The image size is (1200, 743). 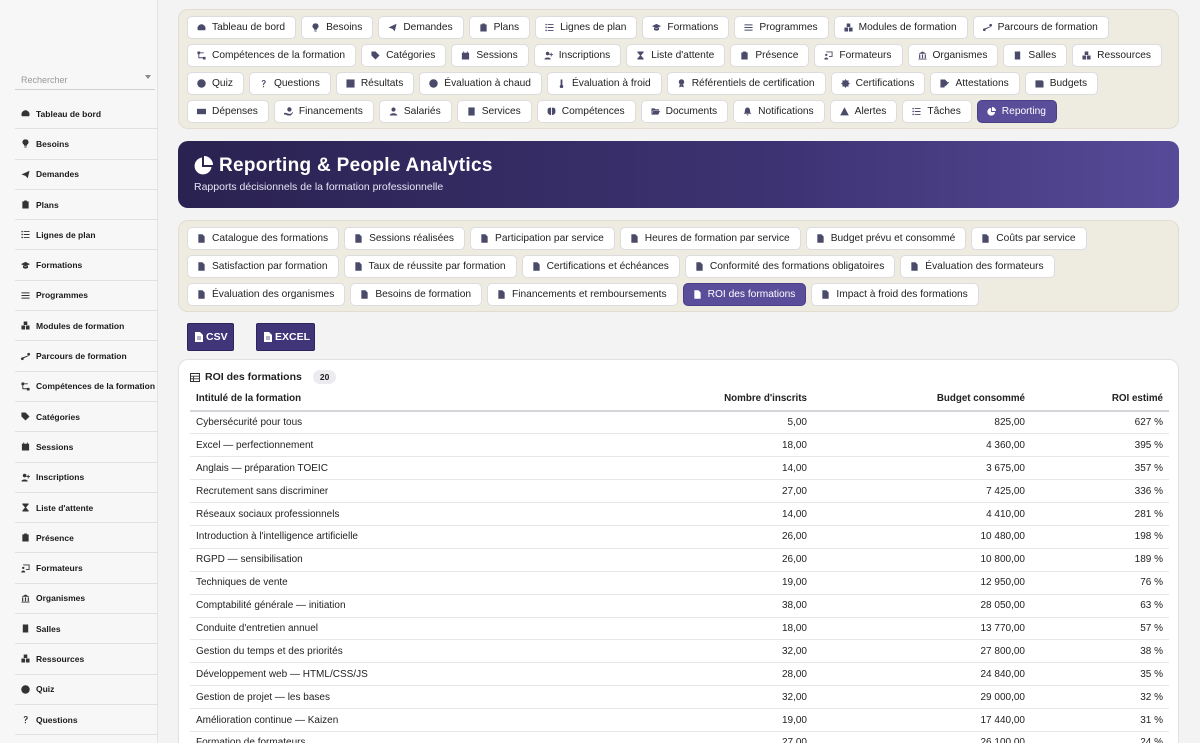 What do you see at coordinates (490, 55) in the screenshot?
I see `nav-chip-sessions: Sessions` at bounding box center [490, 55].